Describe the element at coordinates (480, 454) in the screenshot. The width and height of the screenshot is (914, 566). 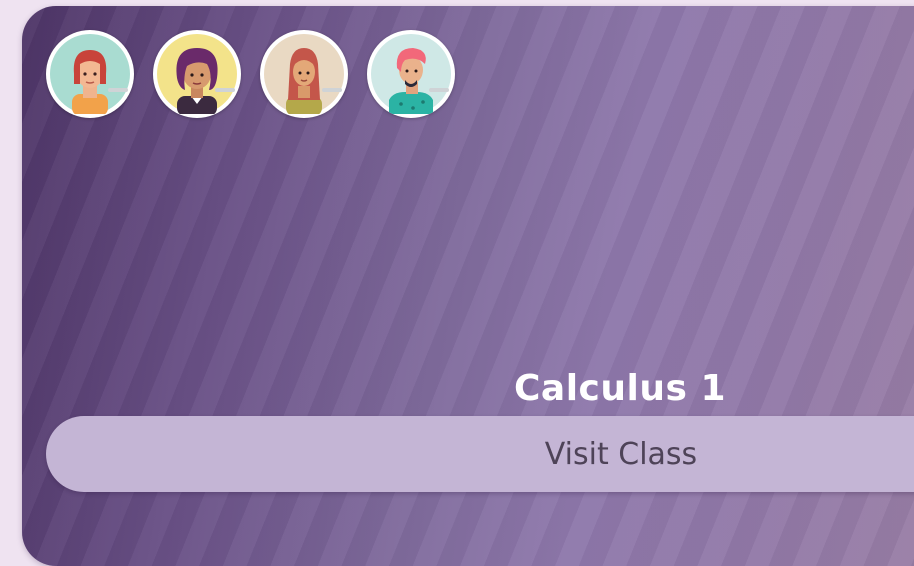
I see `visit-class-button: Visit Class` at that location.